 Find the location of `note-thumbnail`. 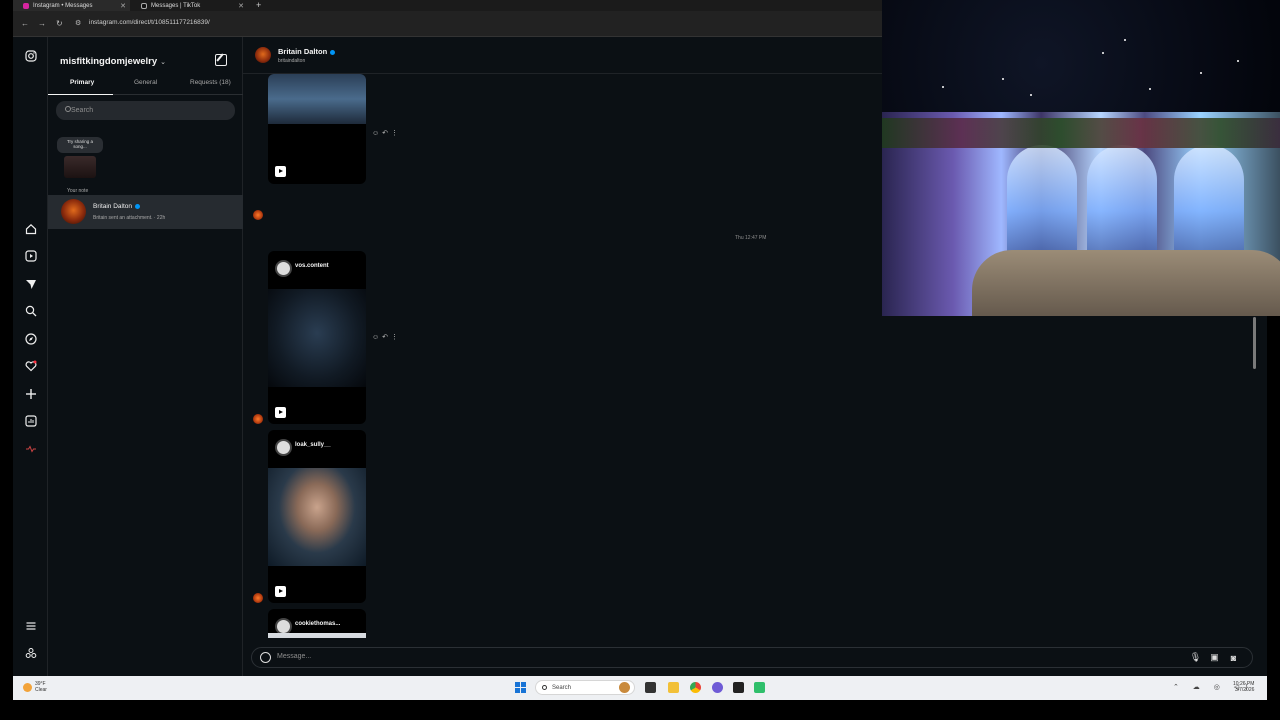

note-thumbnail is located at coordinates (80, 167).